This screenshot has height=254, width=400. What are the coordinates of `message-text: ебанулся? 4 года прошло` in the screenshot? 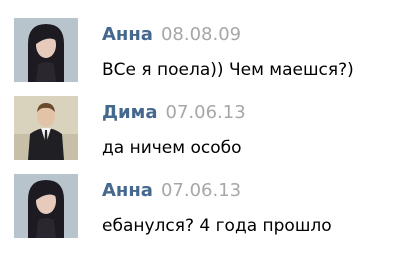 It's located at (217, 226).